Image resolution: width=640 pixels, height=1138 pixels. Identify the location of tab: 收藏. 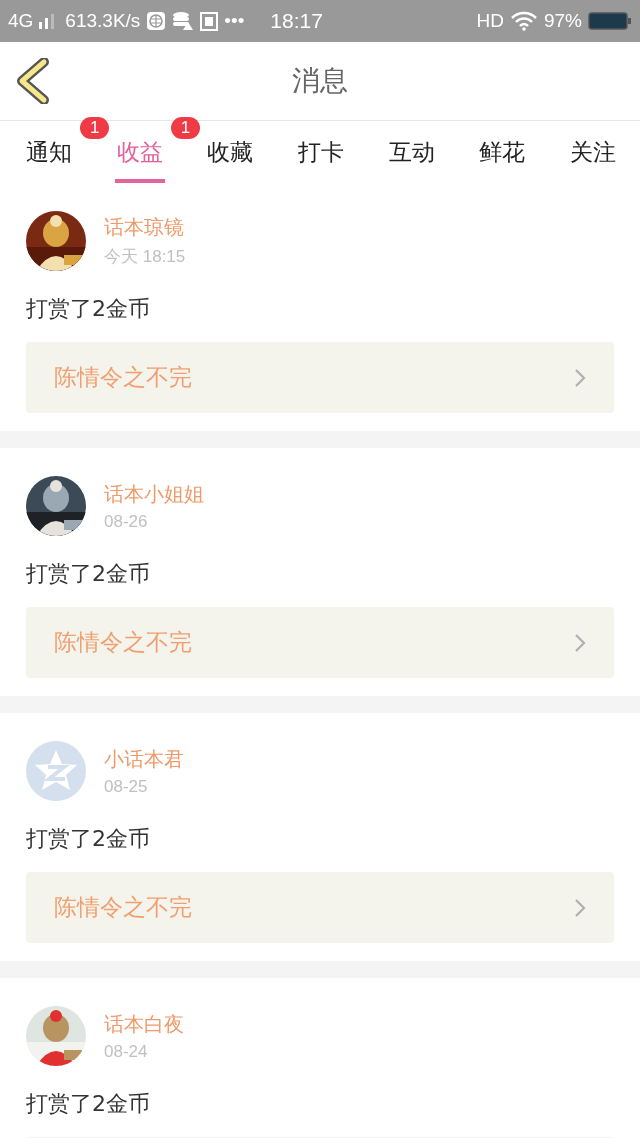
(230, 152).